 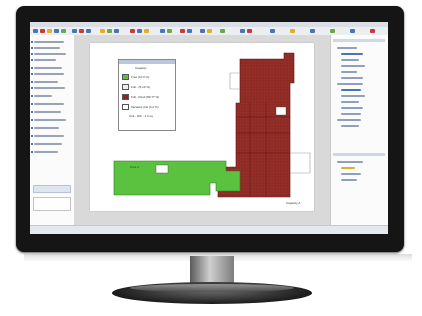 I want to click on legend-label: Full - Rsvd (89.77 %), so click(x=145, y=96).